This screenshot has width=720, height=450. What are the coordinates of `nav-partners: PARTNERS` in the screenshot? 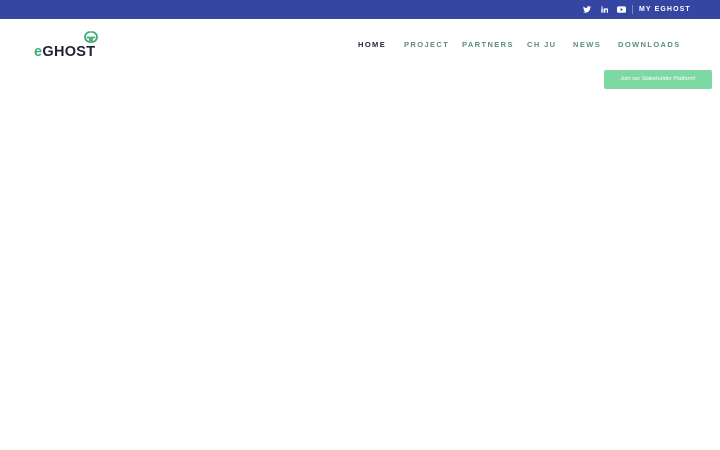 It's located at (488, 45).